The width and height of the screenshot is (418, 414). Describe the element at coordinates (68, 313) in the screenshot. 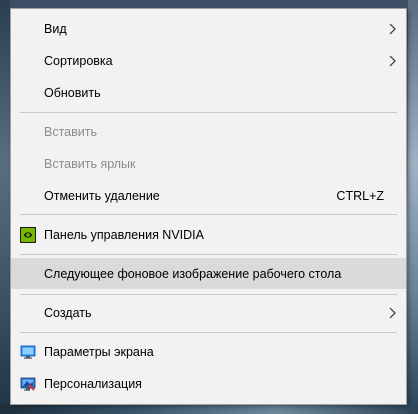

I see `menu-item-label: Создать` at that location.